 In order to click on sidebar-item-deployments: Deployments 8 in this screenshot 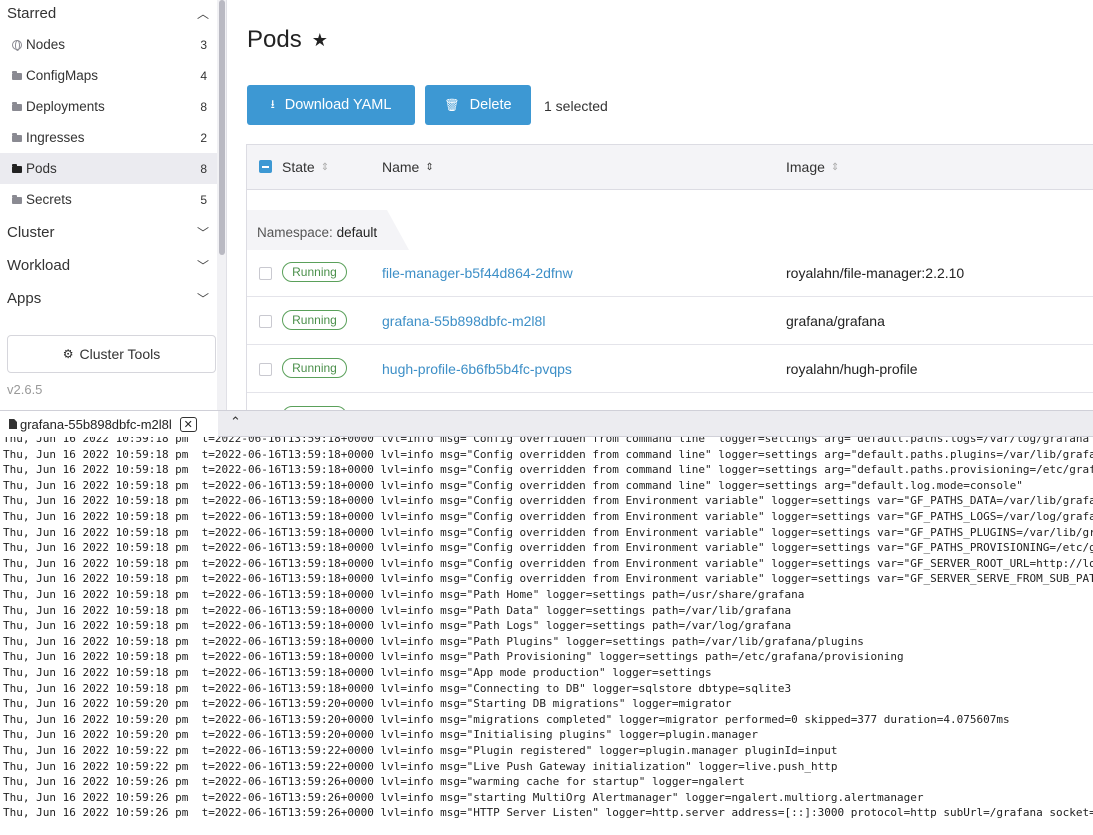, I will do `click(108, 106)`.